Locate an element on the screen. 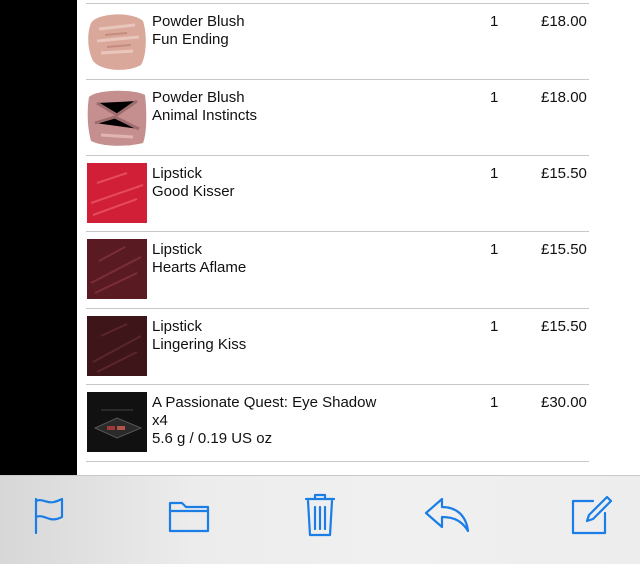 This screenshot has height=564, width=640. order-item-row: Lipstick Hearts Aflame 1 £15.50 is located at coordinates (337, 269).